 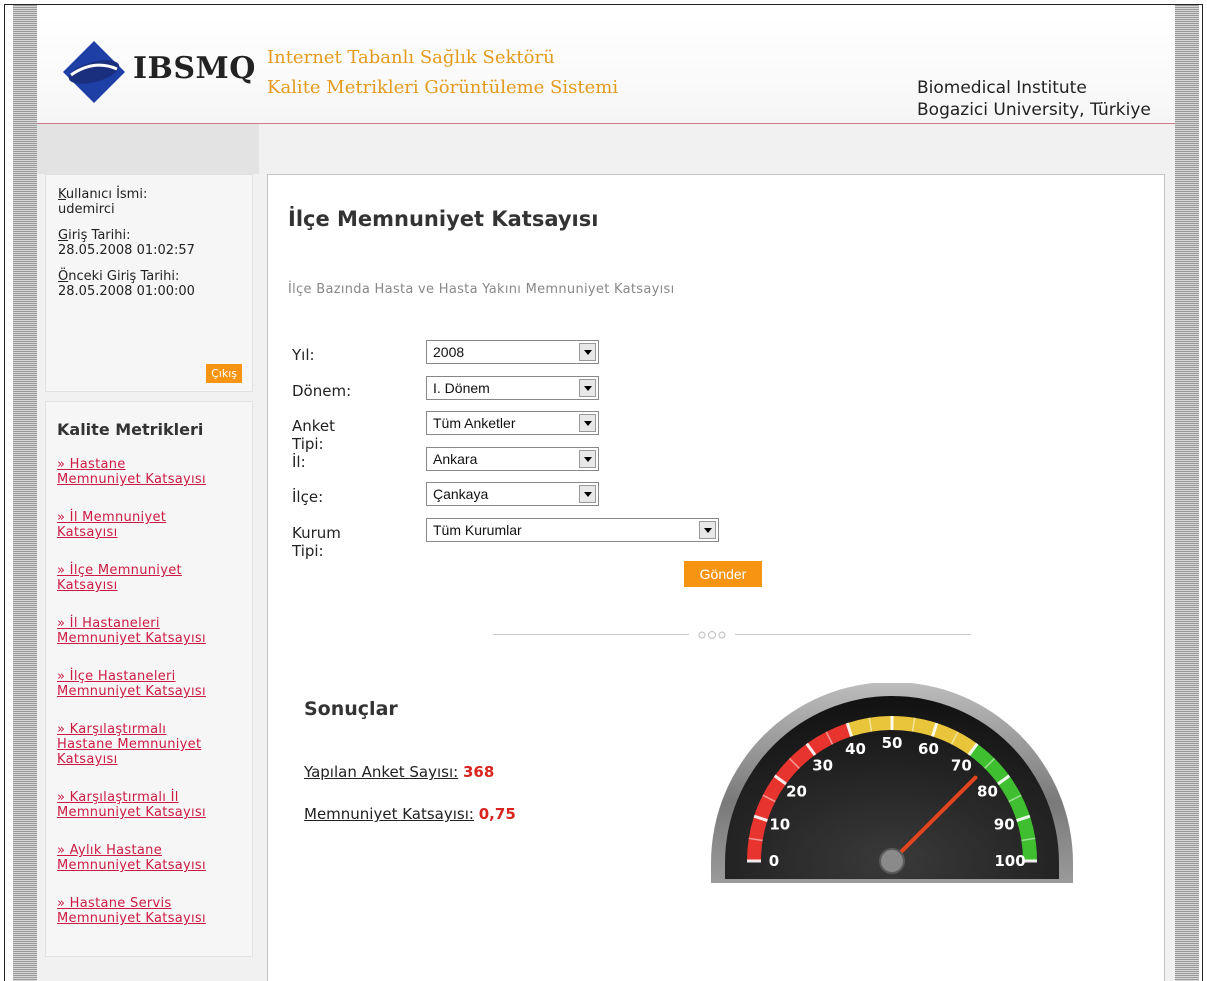 What do you see at coordinates (194, 68) in the screenshot?
I see `logo-text: IBSMQ` at bounding box center [194, 68].